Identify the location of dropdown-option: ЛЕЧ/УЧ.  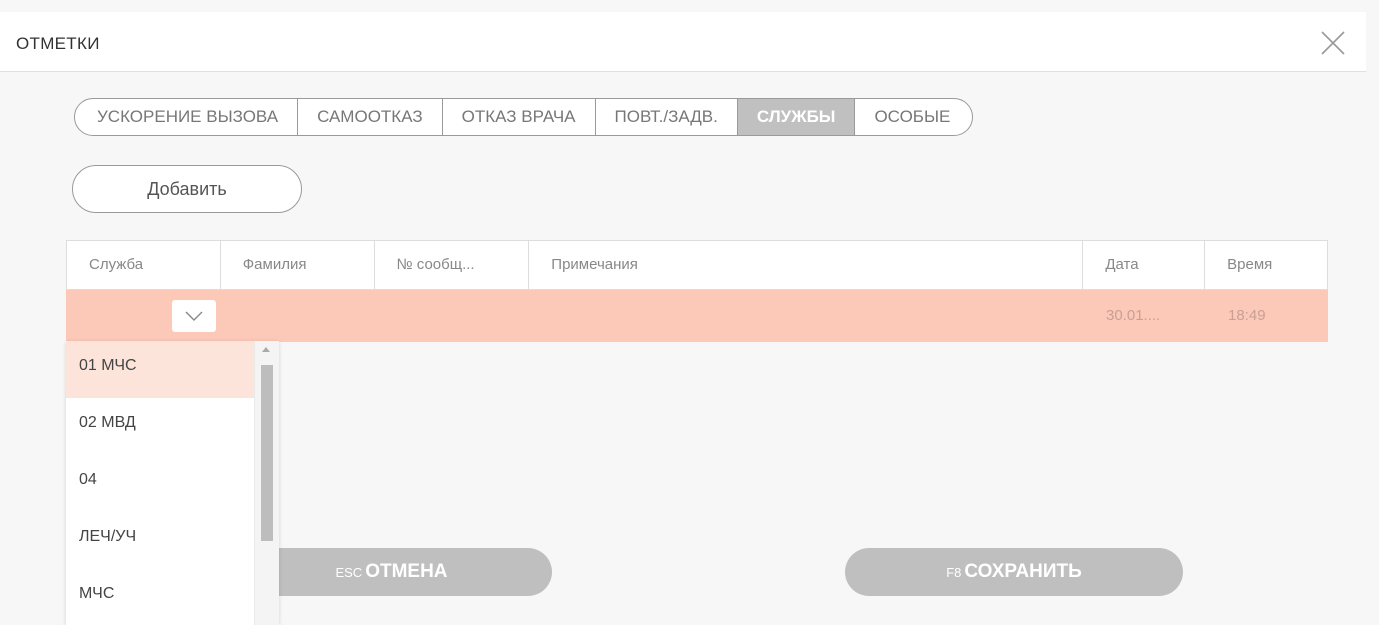
(160, 540).